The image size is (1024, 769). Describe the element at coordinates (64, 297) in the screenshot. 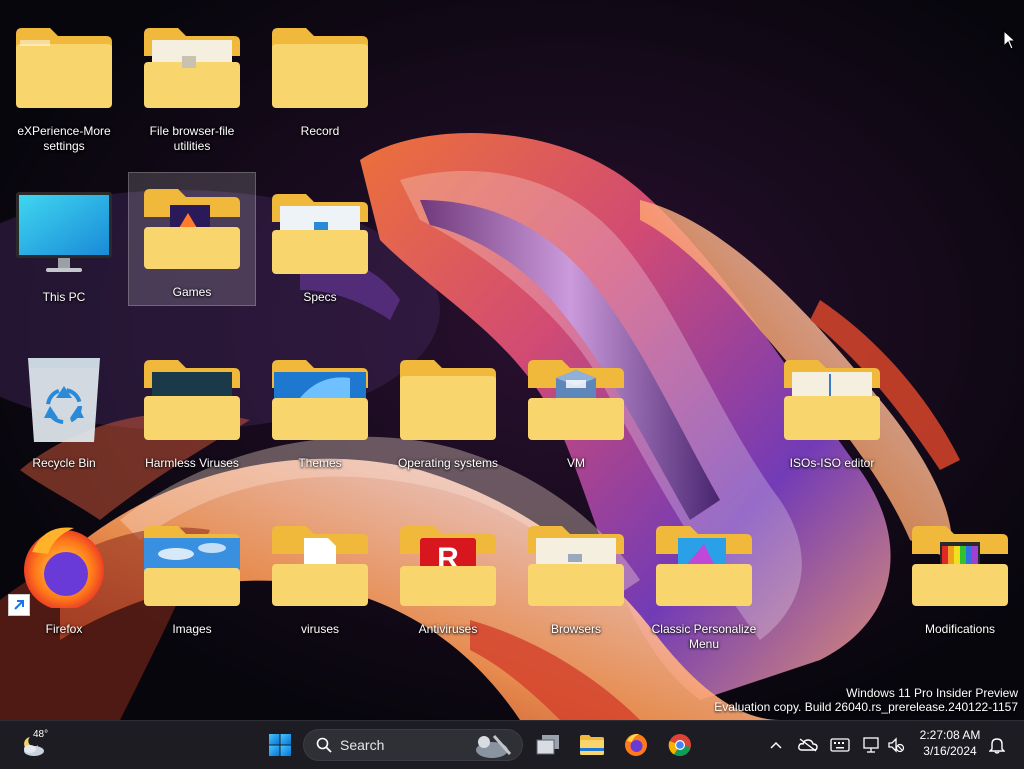

I see `icon-label: This PC` at that location.